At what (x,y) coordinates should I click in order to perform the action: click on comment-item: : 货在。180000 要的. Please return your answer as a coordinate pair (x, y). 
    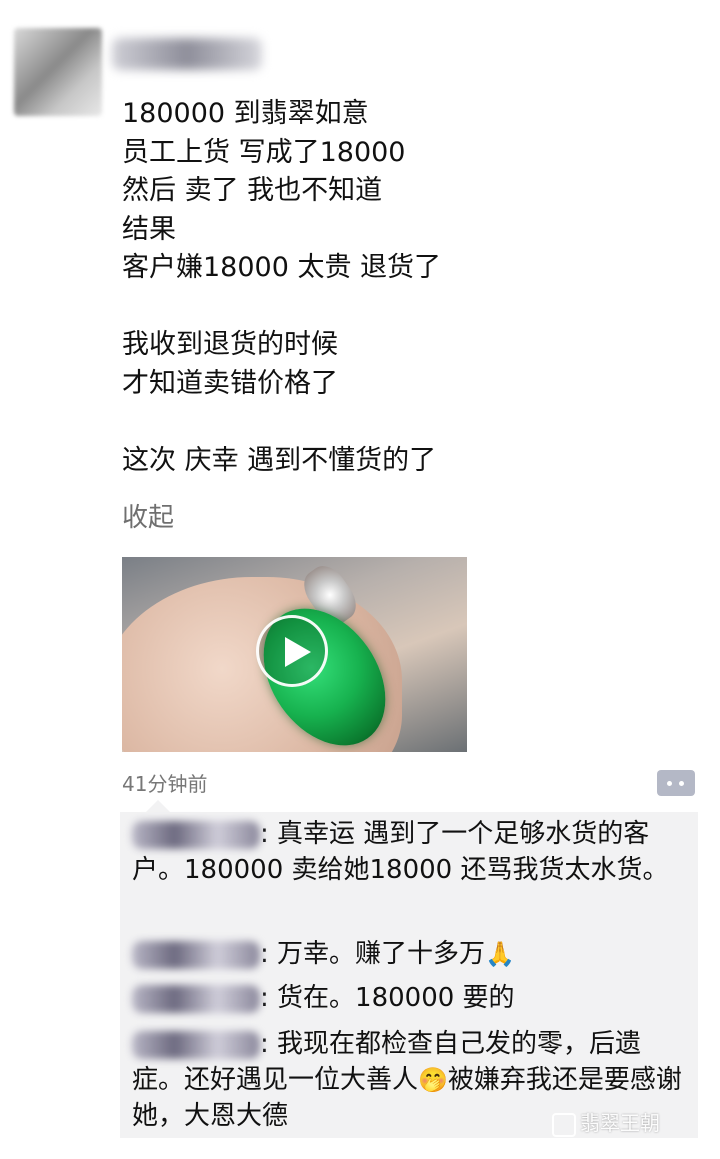
    Looking at the image, I should click on (412, 998).